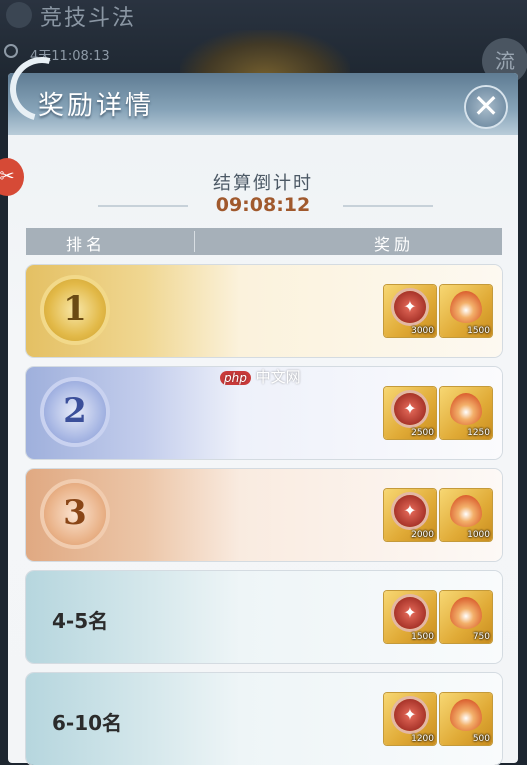  I want to click on reward-count: 2000, so click(422, 535).